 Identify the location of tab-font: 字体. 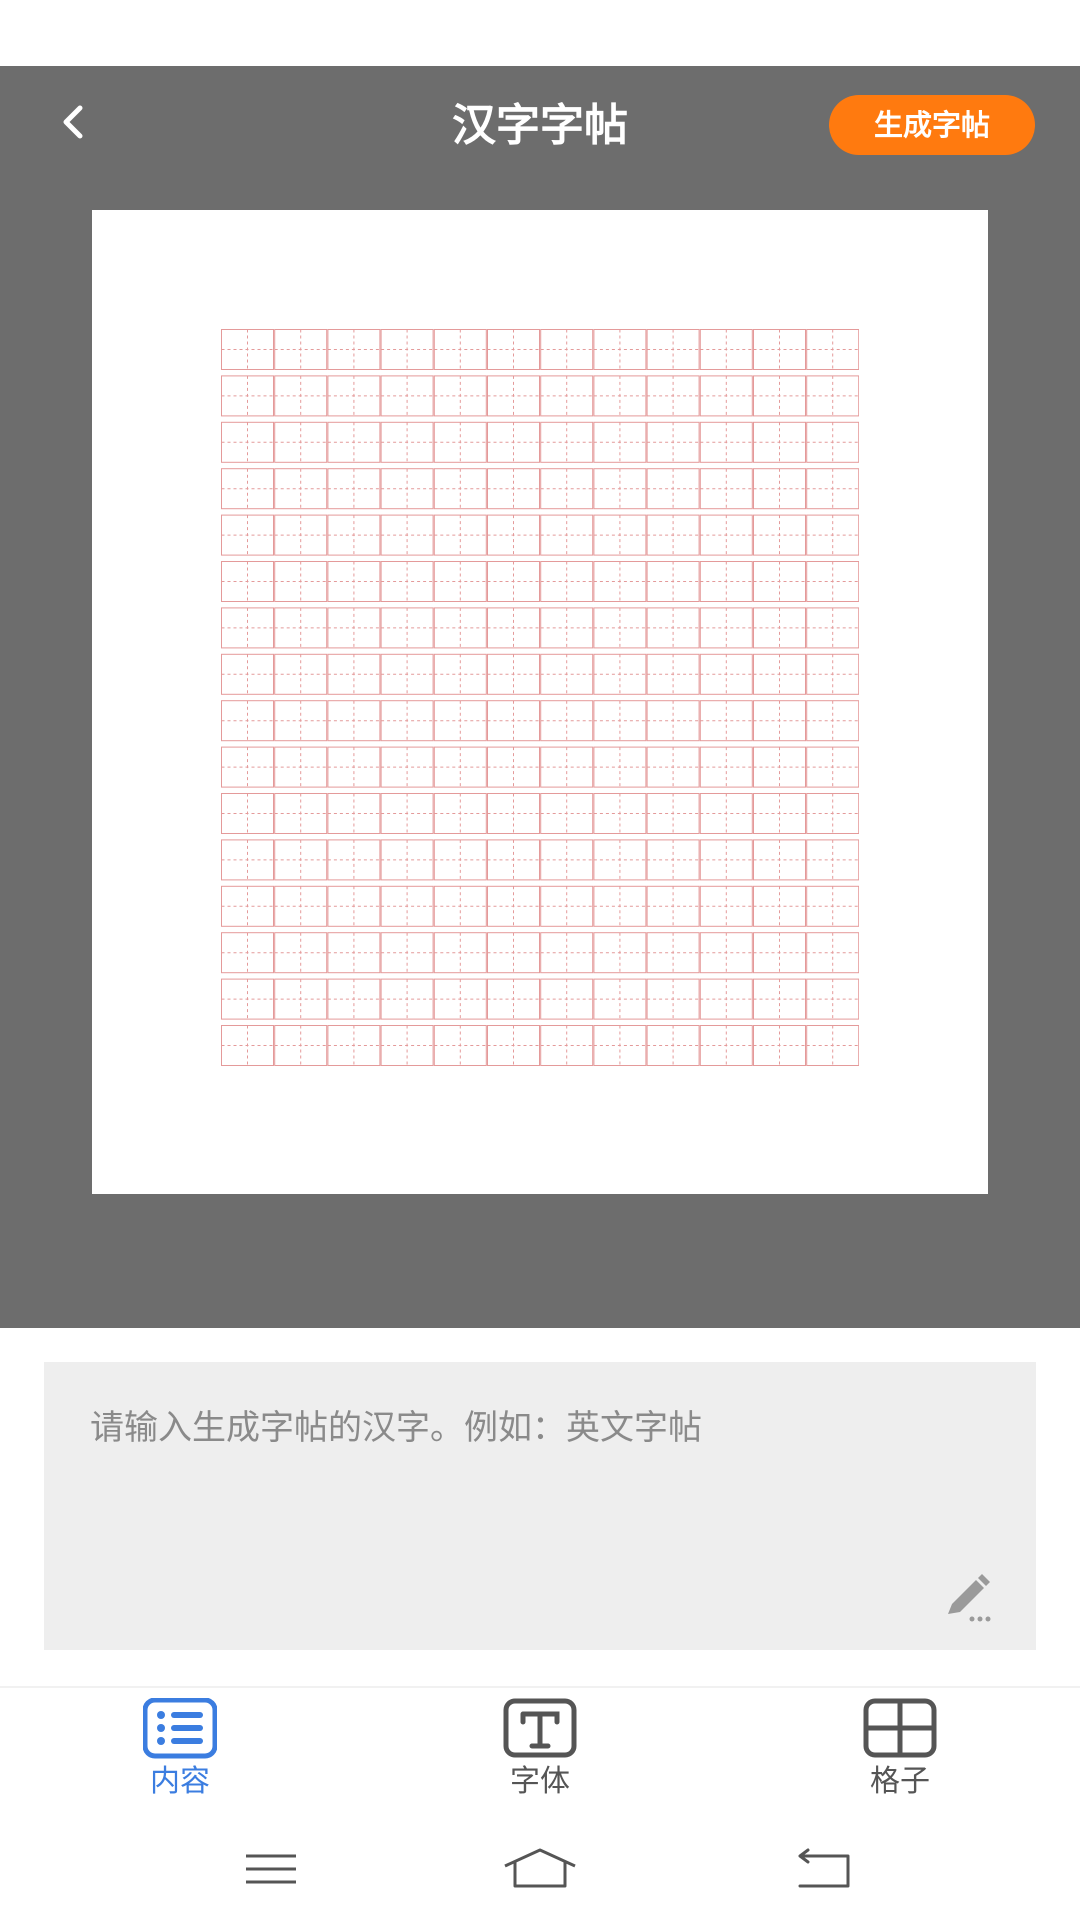
(540, 1754).